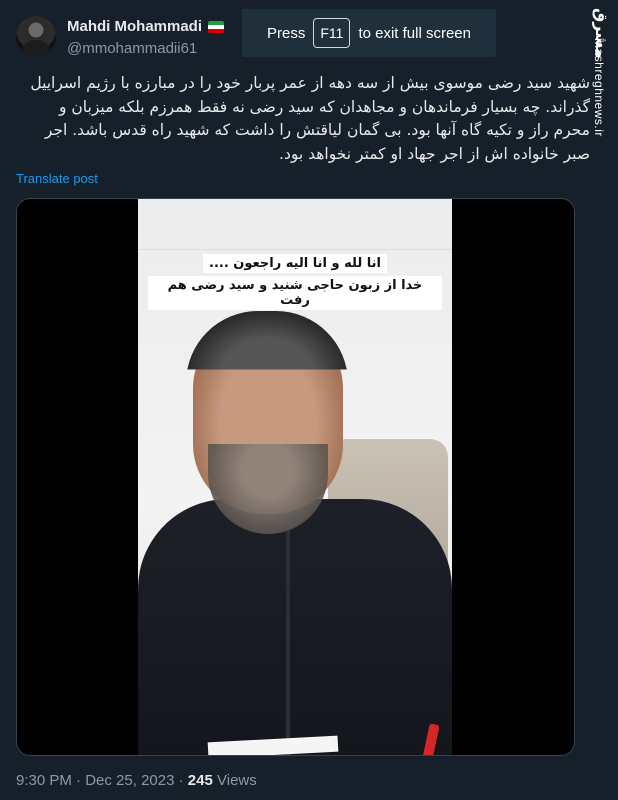  What do you see at coordinates (295, 293) in the screenshot?
I see `video-caption-line2: خدا از زبون حاجی شنید و سید رضی هم رفت` at bounding box center [295, 293].